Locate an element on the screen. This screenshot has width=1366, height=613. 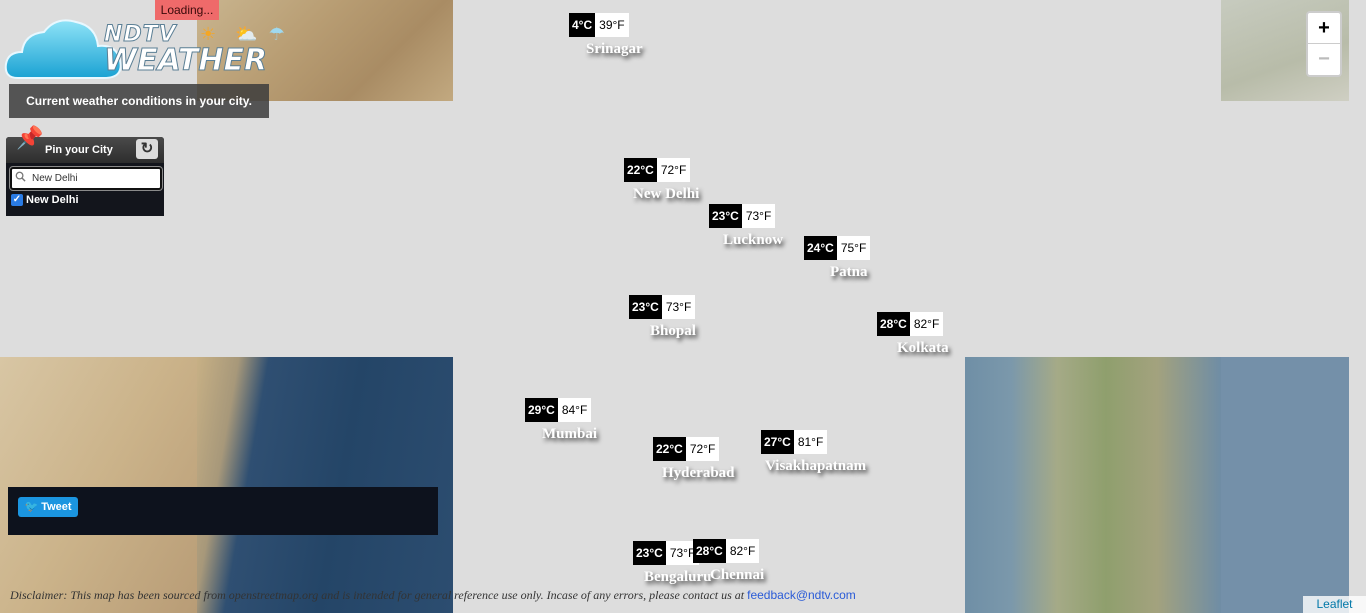
city-search-box is located at coordinates (86, 178).